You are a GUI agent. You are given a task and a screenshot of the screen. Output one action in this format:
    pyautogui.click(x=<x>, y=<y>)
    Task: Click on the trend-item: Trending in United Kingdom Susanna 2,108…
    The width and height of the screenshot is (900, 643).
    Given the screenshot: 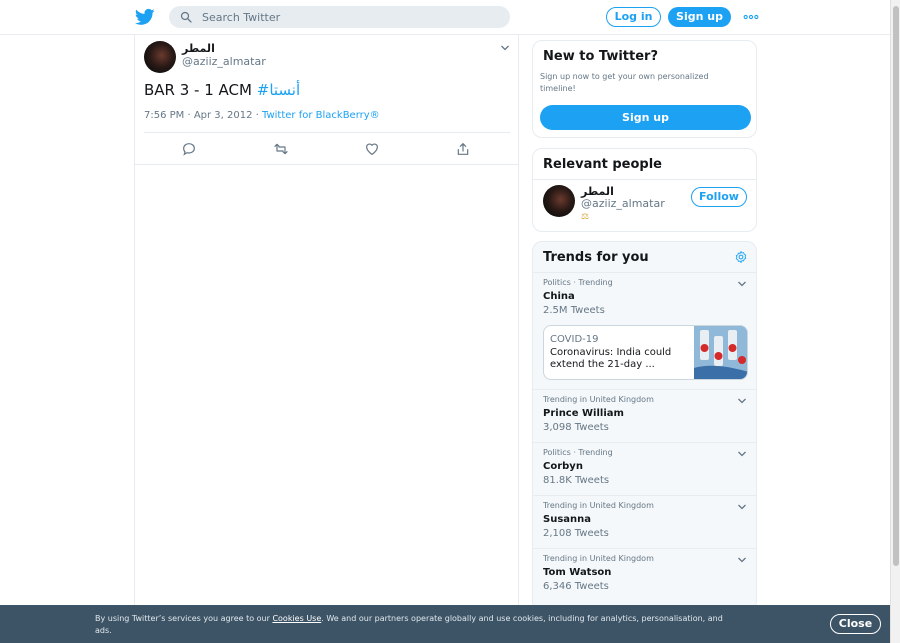 What is the action you would take?
    pyautogui.click(x=644, y=521)
    